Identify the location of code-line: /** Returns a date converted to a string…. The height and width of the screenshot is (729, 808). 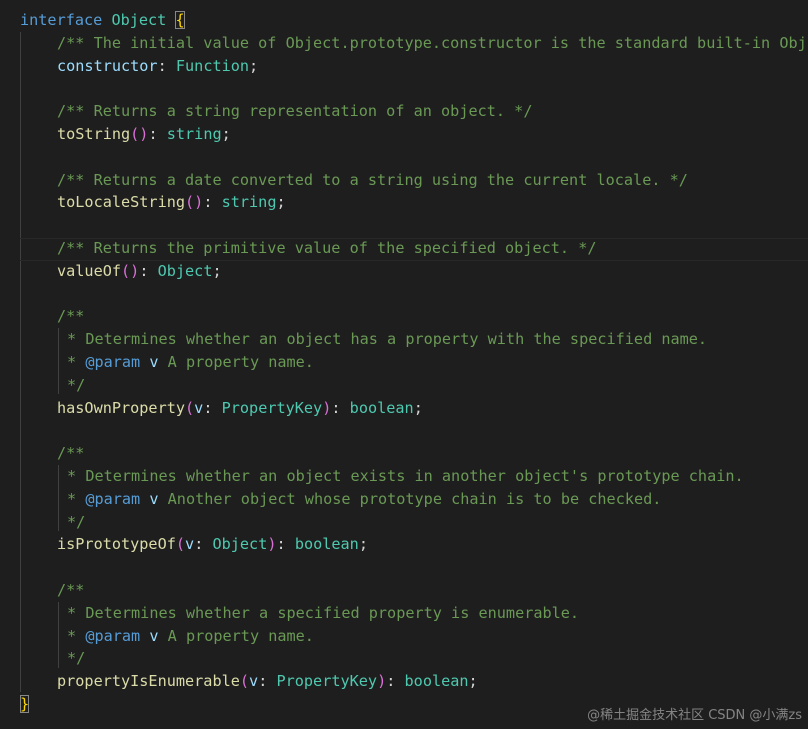
(413, 180).